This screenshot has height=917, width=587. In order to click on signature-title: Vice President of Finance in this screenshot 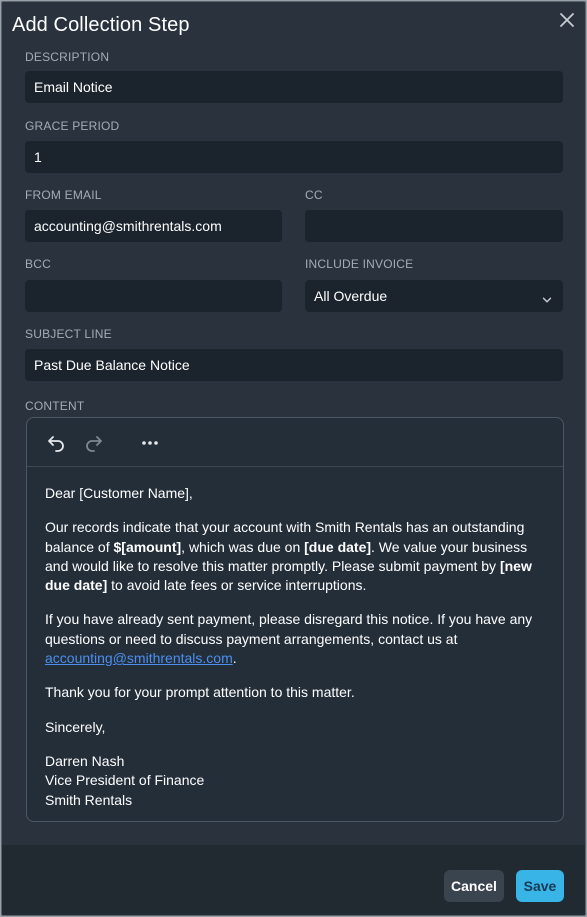, I will do `click(125, 780)`.